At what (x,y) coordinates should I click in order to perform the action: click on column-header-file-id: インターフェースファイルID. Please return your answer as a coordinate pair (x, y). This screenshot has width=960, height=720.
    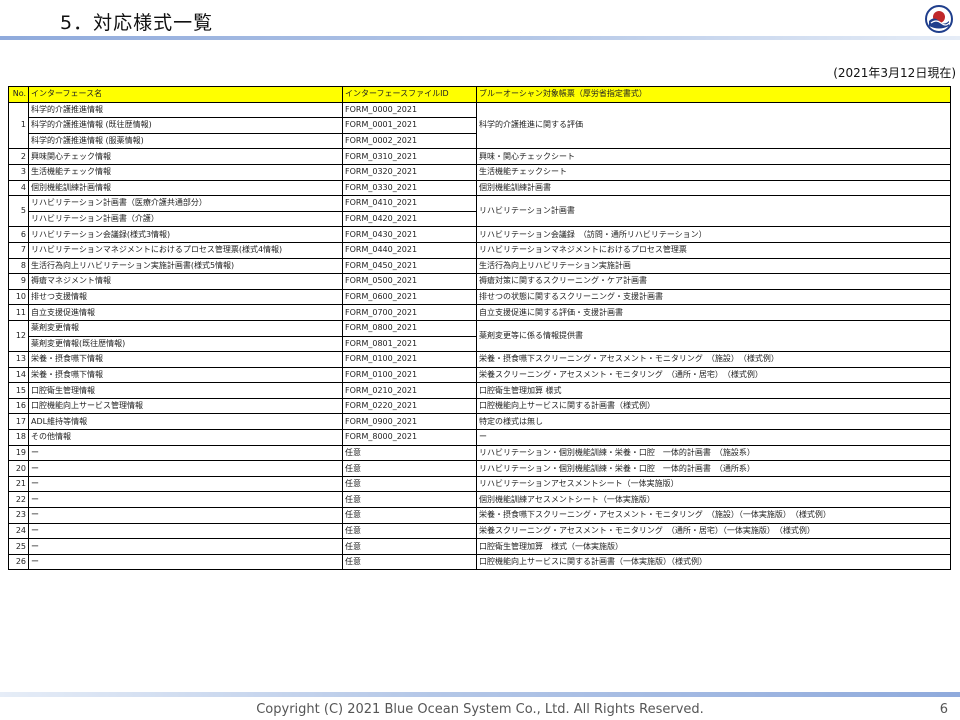
    Looking at the image, I should click on (409, 94).